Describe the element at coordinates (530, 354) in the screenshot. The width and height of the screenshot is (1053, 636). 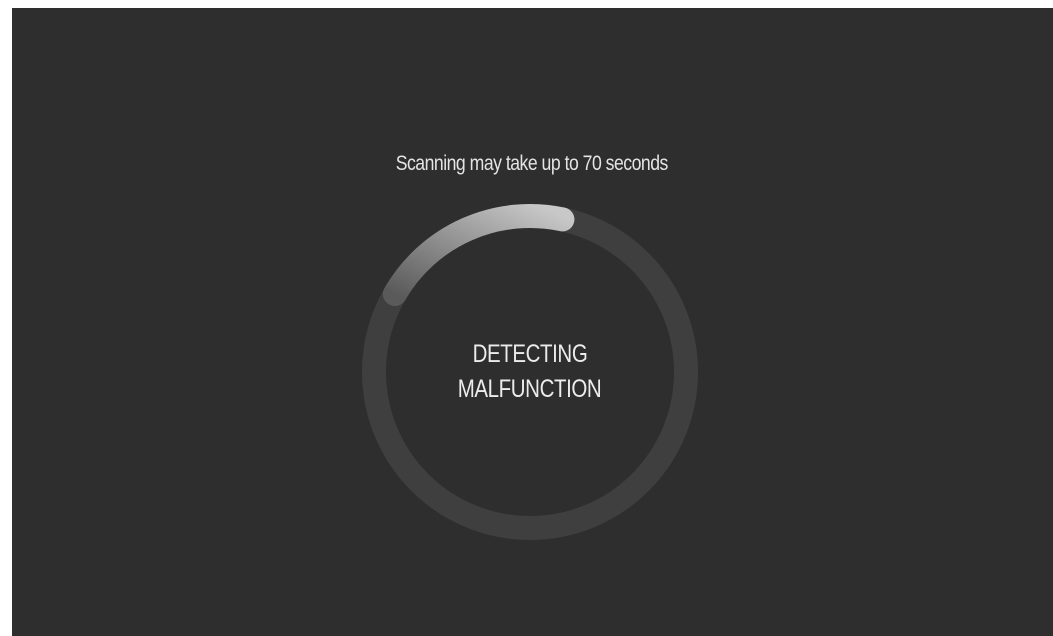
I see `status-line-1: DETECTING` at that location.